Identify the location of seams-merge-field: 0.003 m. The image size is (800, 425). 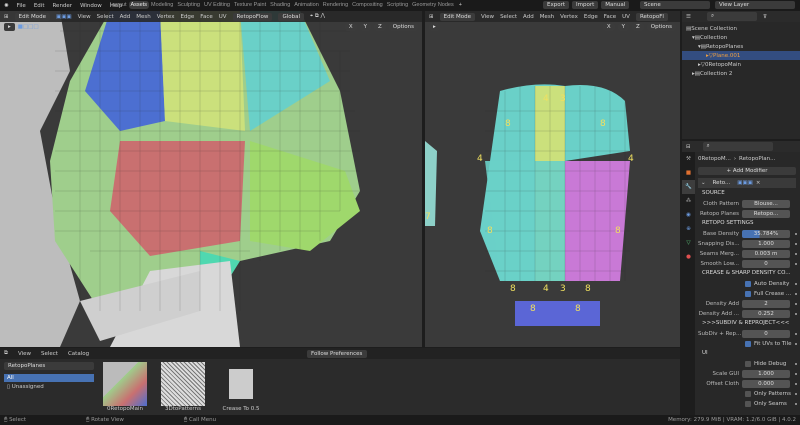
(766, 253).